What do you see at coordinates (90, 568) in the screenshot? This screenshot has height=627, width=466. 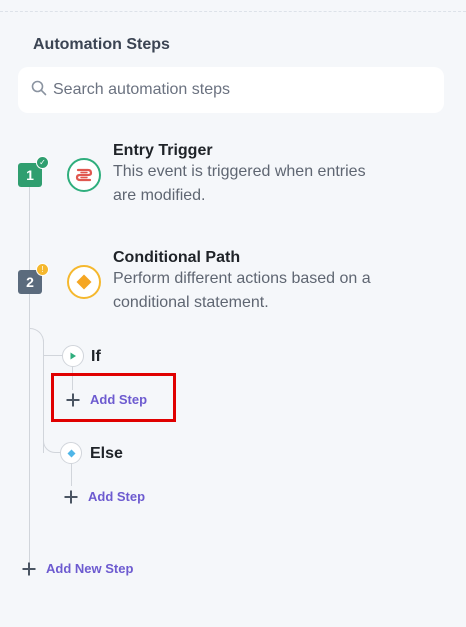 I see `add-new-step-label: Add New Step` at bounding box center [90, 568].